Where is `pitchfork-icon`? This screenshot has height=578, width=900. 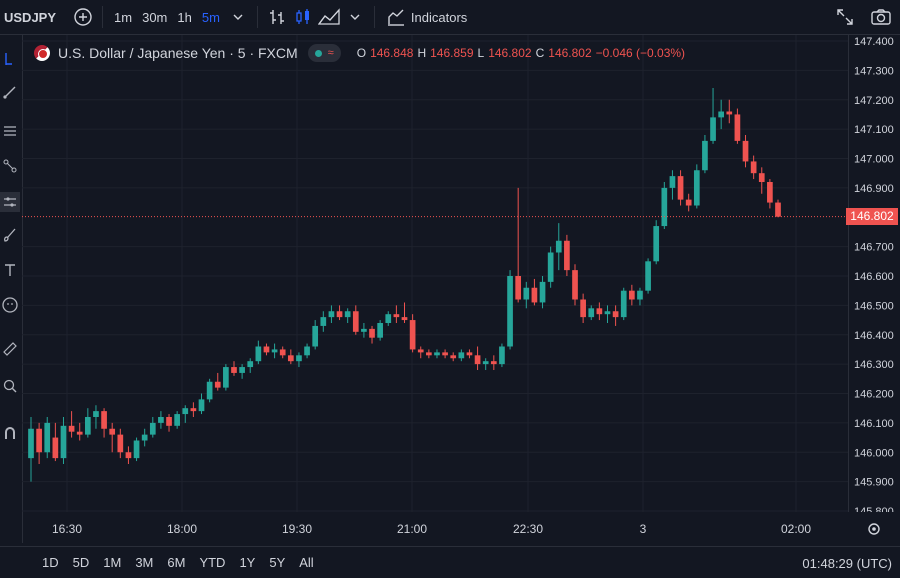
pitchfork-icon is located at coordinates (10, 131).